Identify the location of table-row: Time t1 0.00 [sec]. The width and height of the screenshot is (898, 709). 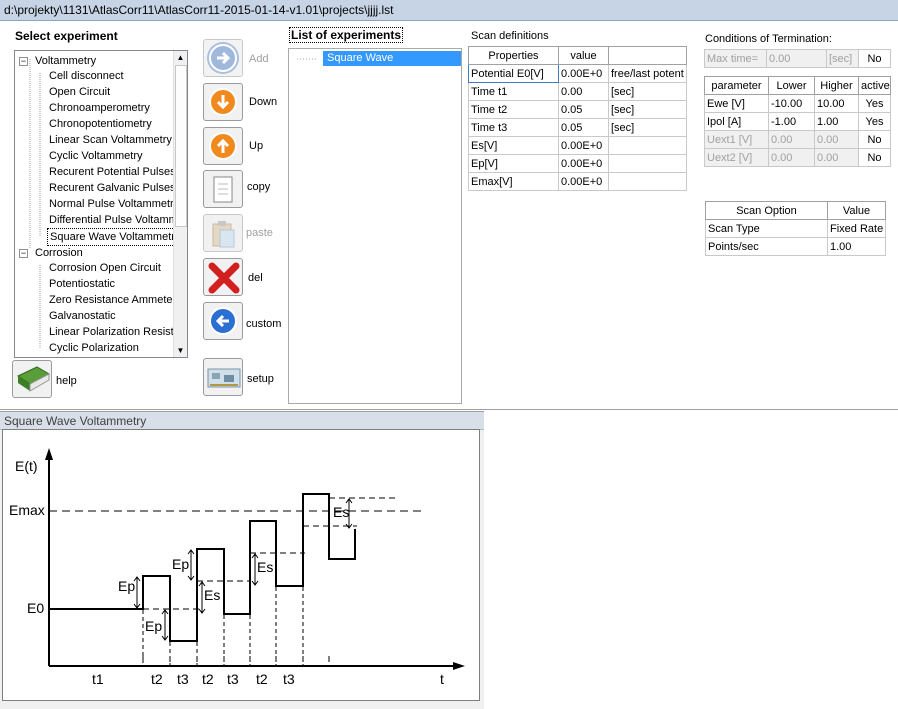
(577, 91).